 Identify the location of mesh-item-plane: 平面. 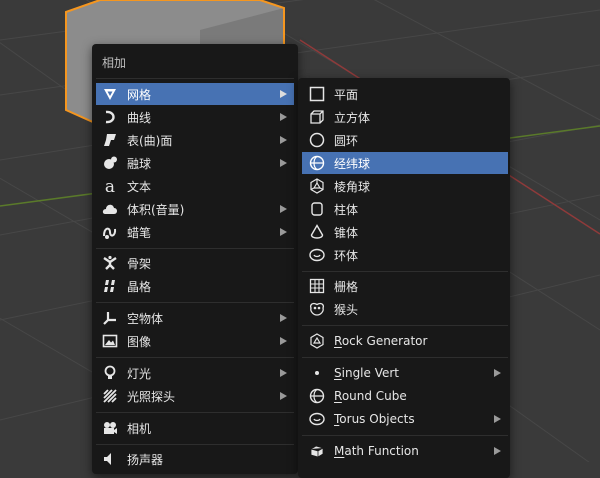
(405, 94).